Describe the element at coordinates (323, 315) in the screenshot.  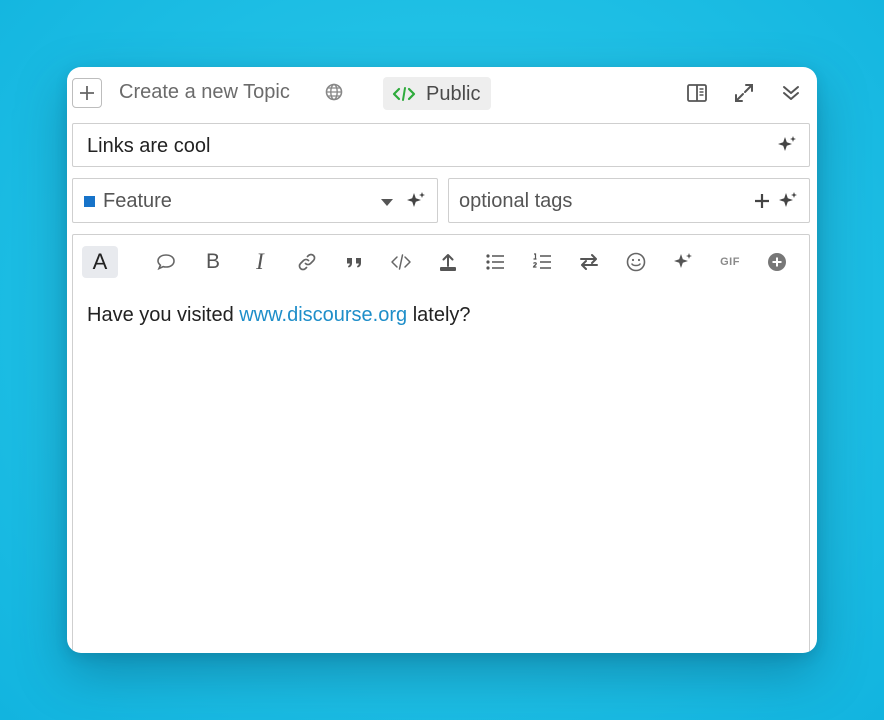
I see `editor-link: www.discourse.org` at that location.